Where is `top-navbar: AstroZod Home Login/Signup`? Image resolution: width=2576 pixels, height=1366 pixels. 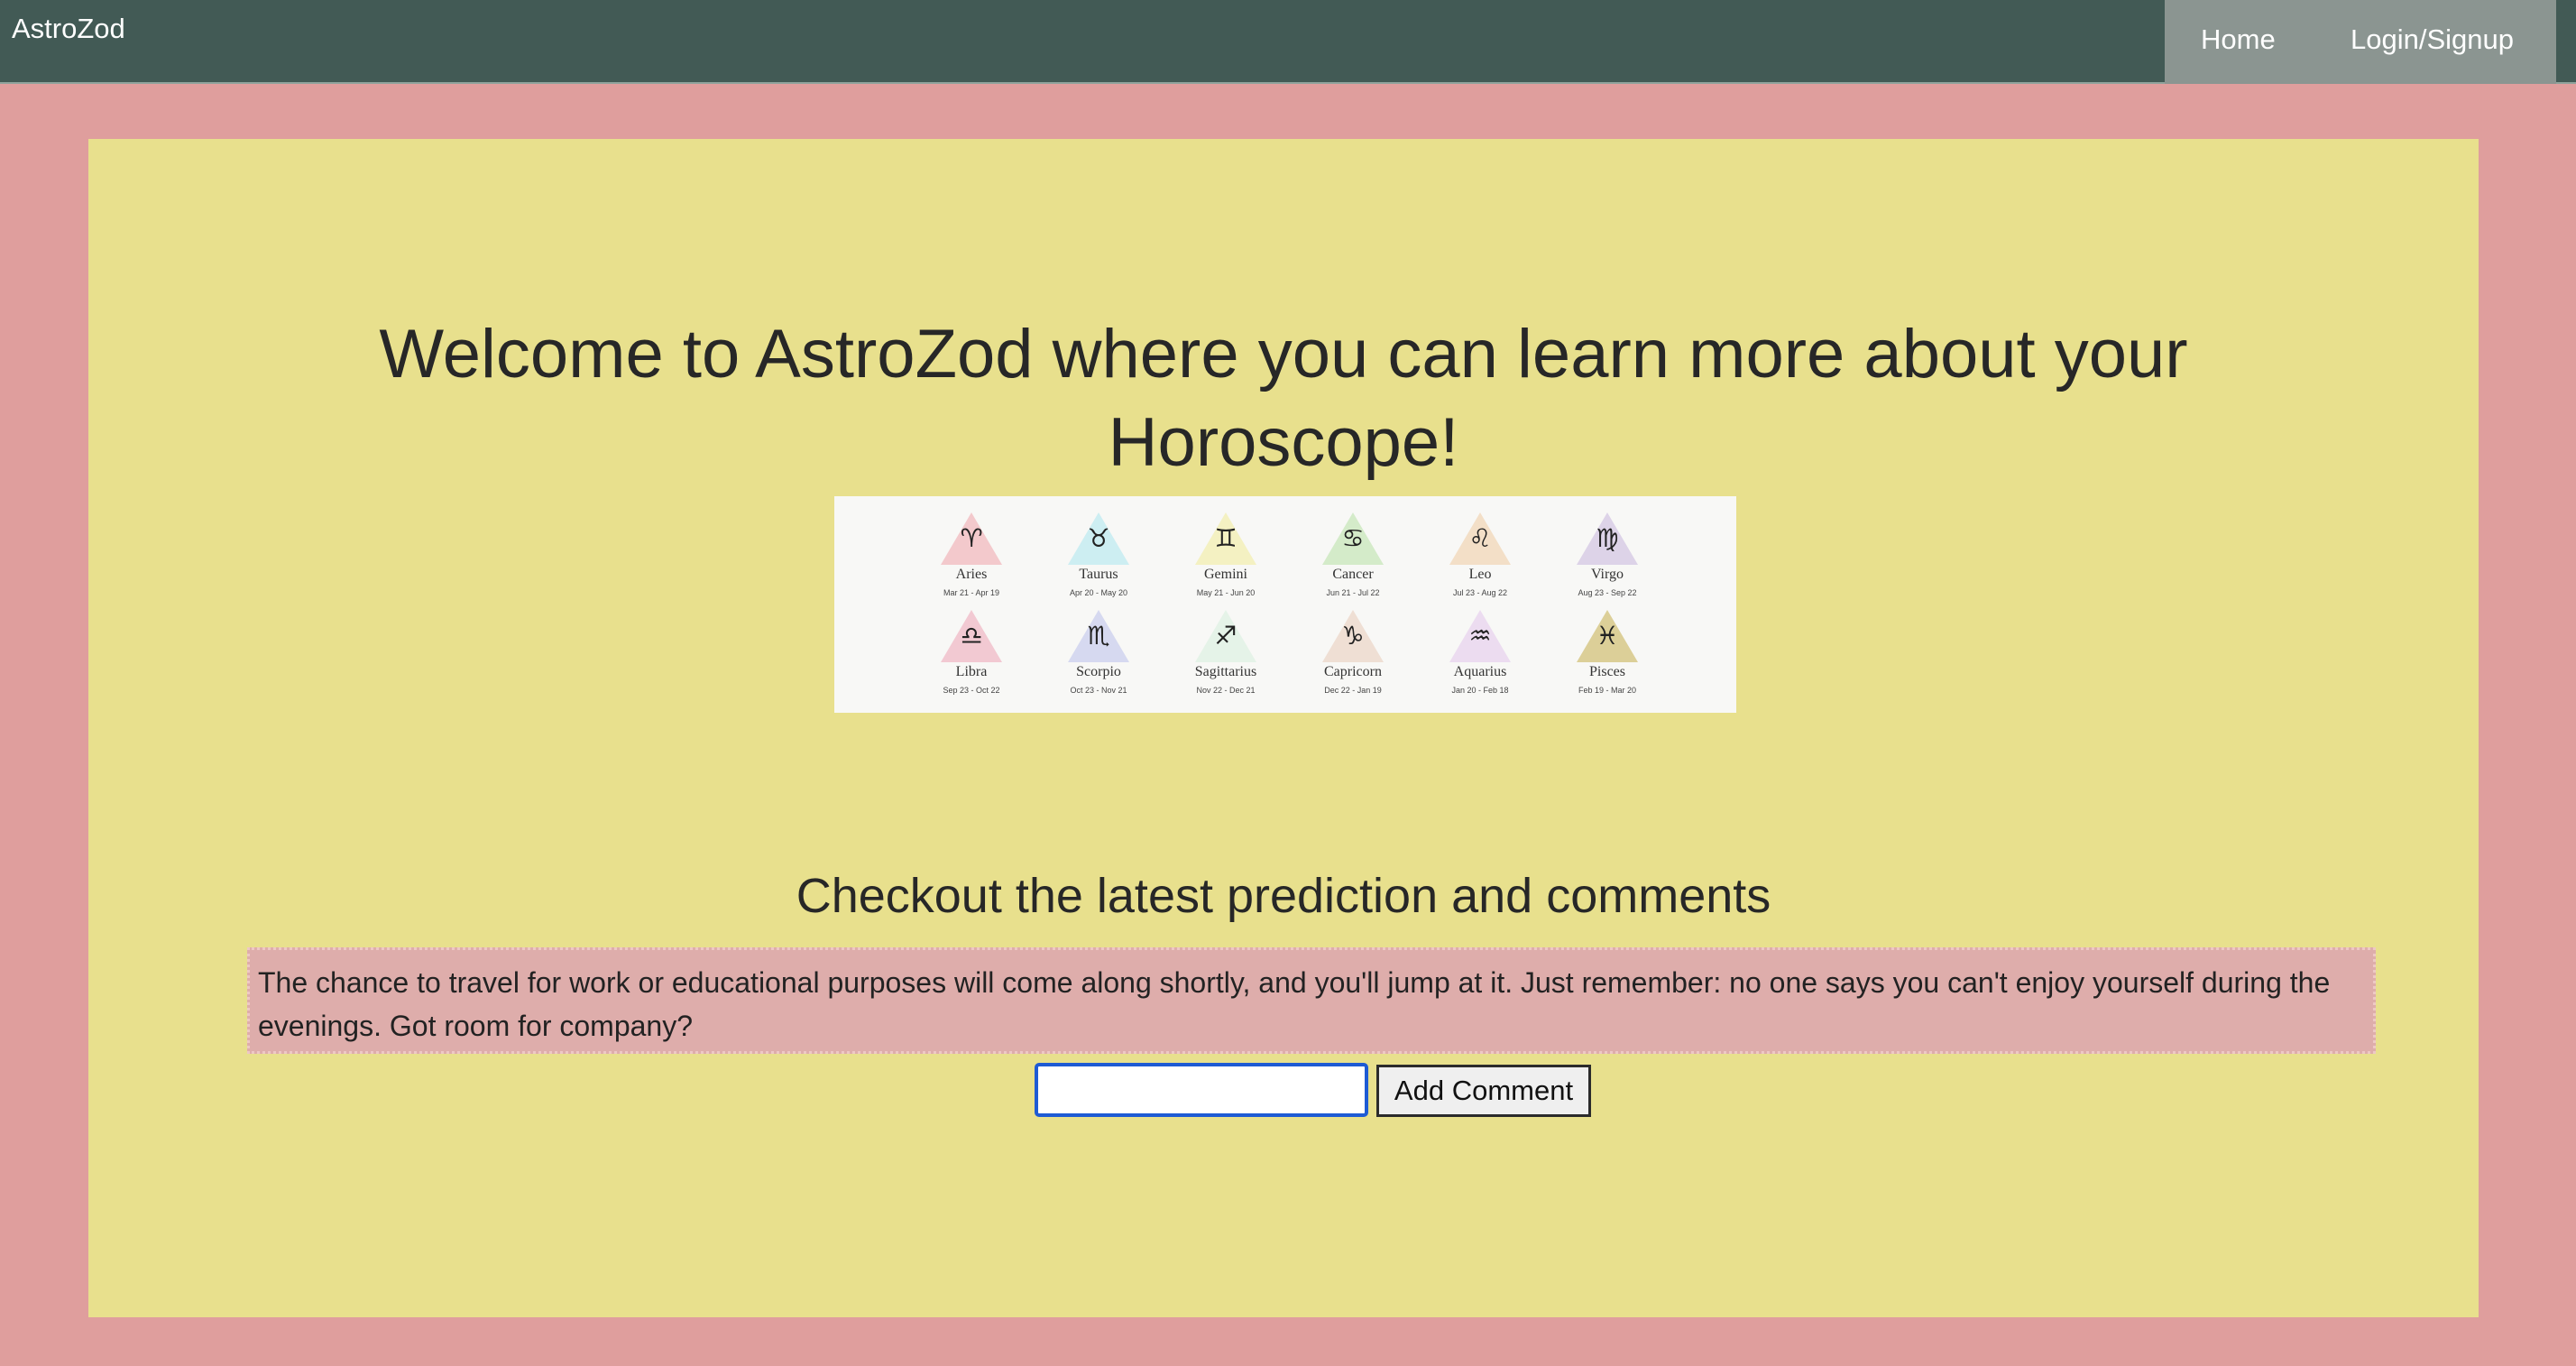
top-navbar: AstroZod Home Login/Signup is located at coordinates (1288, 42).